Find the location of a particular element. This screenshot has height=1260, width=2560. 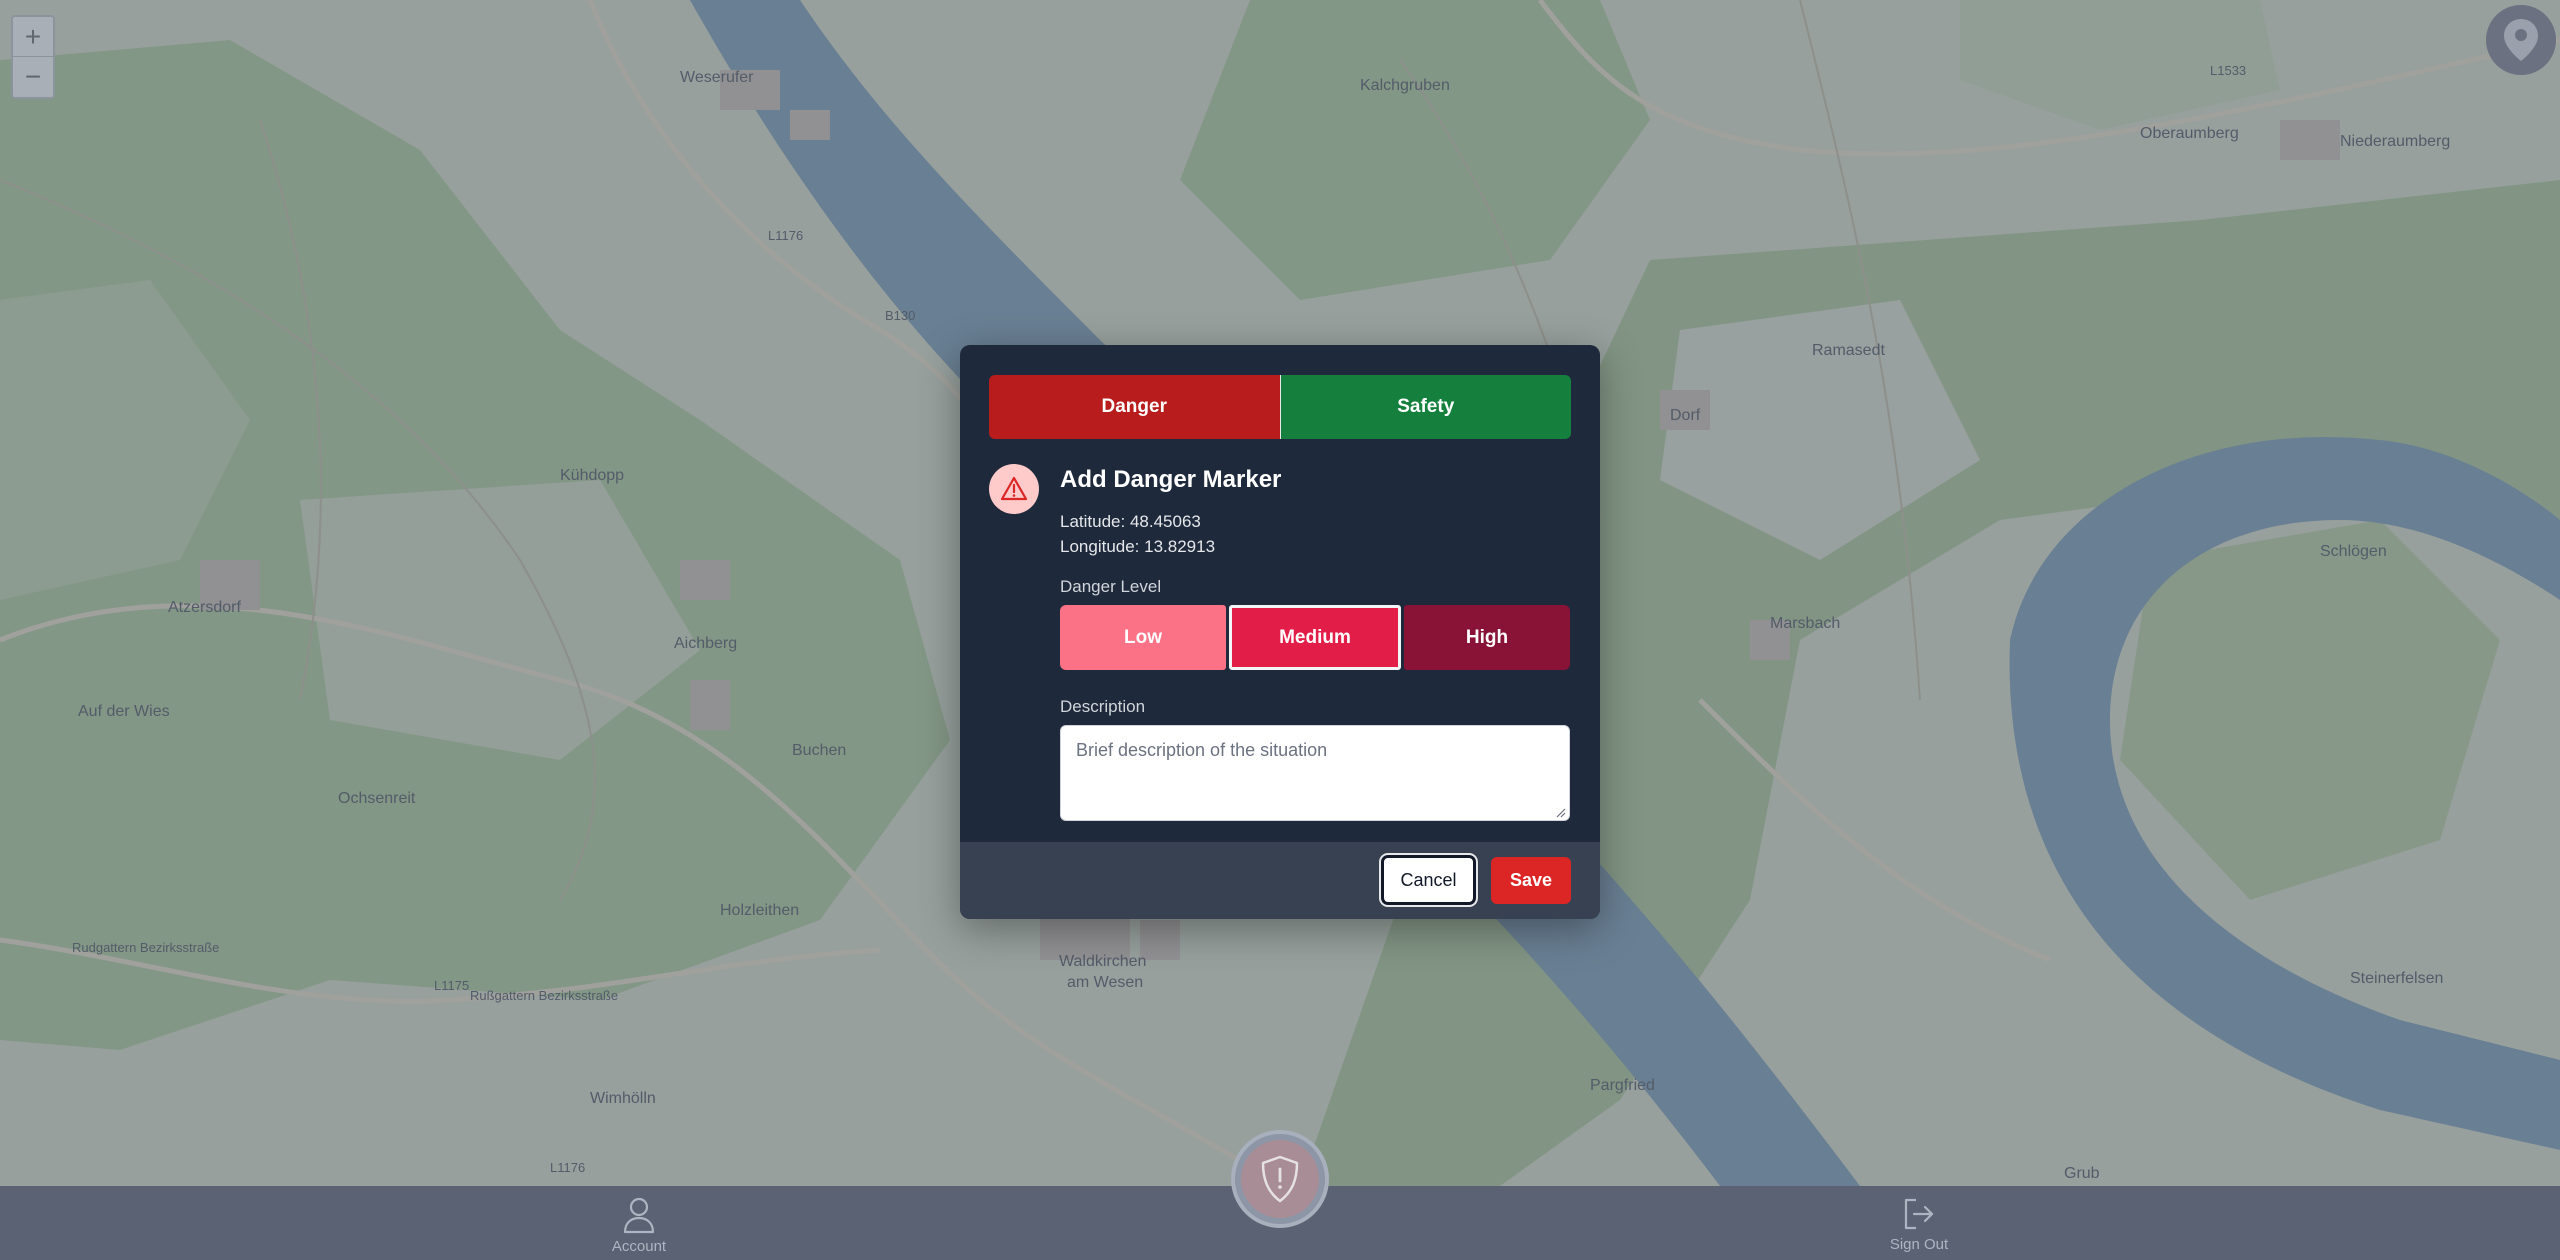

cancel-button: Cancel is located at coordinates (1428, 880).